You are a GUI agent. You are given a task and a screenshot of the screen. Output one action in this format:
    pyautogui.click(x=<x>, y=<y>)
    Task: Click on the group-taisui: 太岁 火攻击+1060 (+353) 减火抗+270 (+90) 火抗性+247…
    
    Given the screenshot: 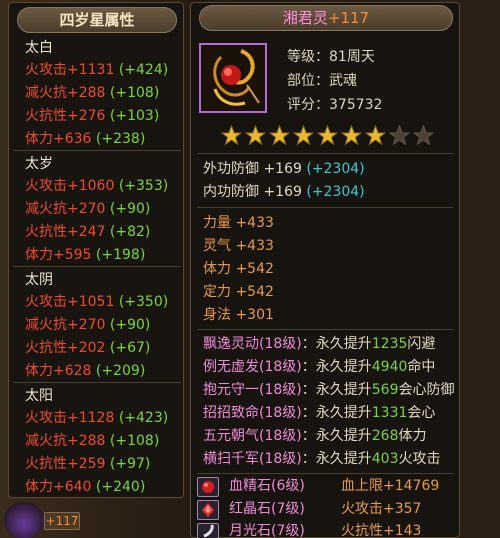 What is the action you would take?
    pyautogui.click(x=97, y=210)
    